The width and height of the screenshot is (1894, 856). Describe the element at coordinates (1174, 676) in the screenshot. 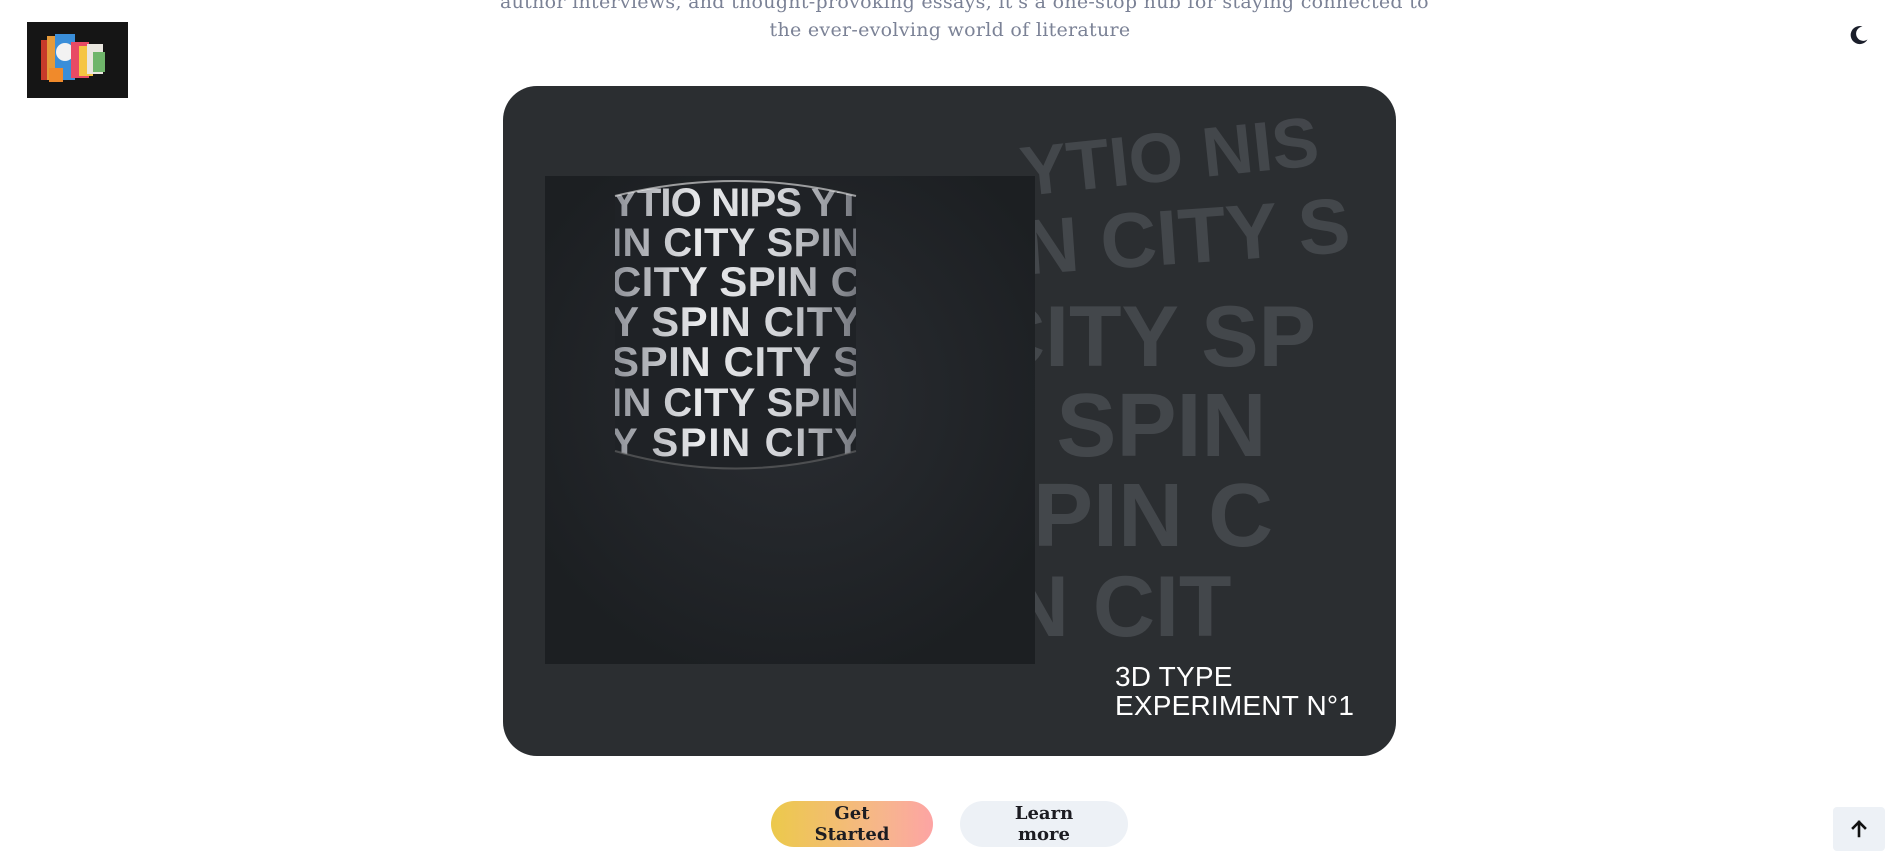

I see `hero-caption-line-1: 3D TYPE` at that location.